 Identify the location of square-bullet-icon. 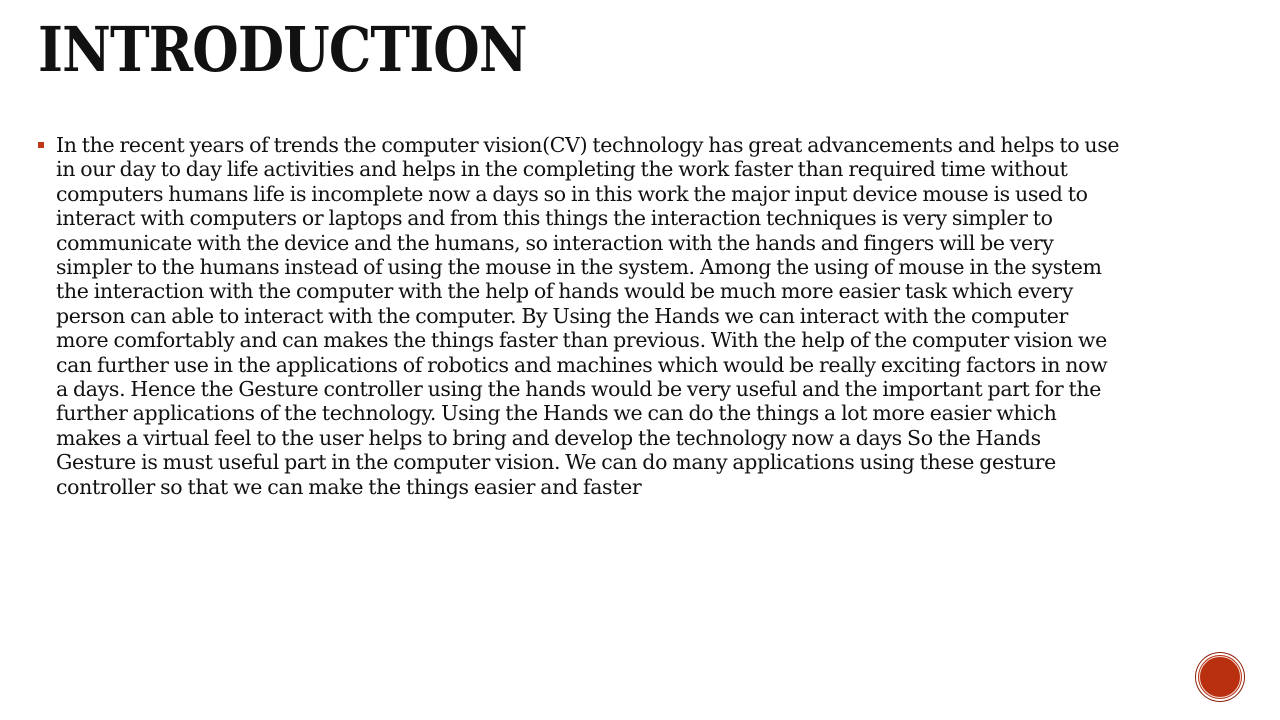
(41, 145).